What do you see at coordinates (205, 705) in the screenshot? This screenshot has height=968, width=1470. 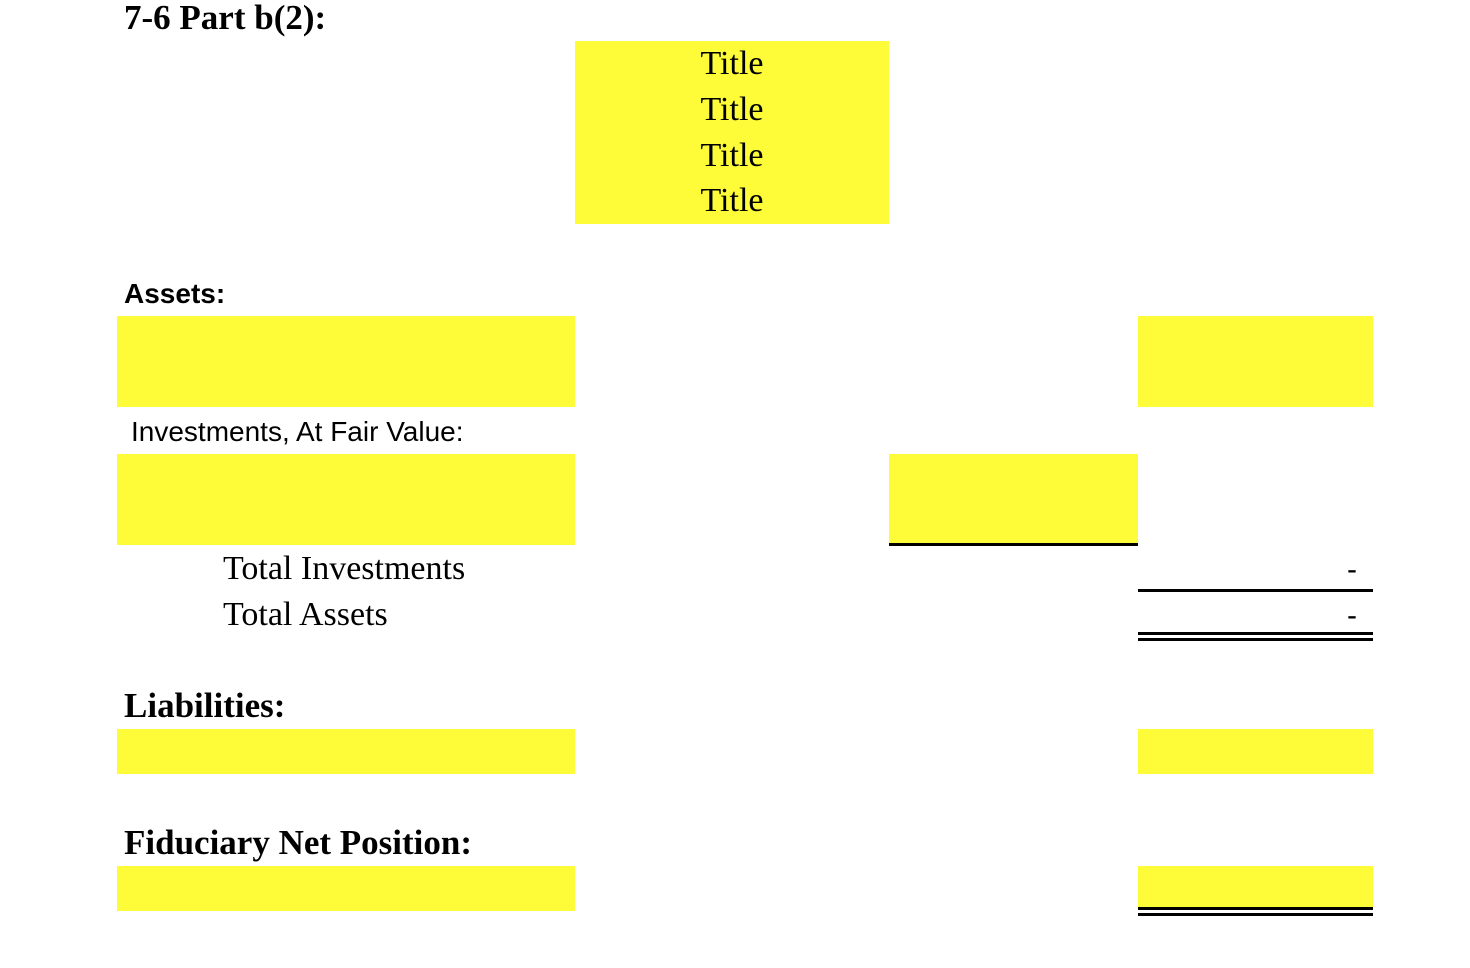 I see `liabilities-section-label: Liabilities:` at bounding box center [205, 705].